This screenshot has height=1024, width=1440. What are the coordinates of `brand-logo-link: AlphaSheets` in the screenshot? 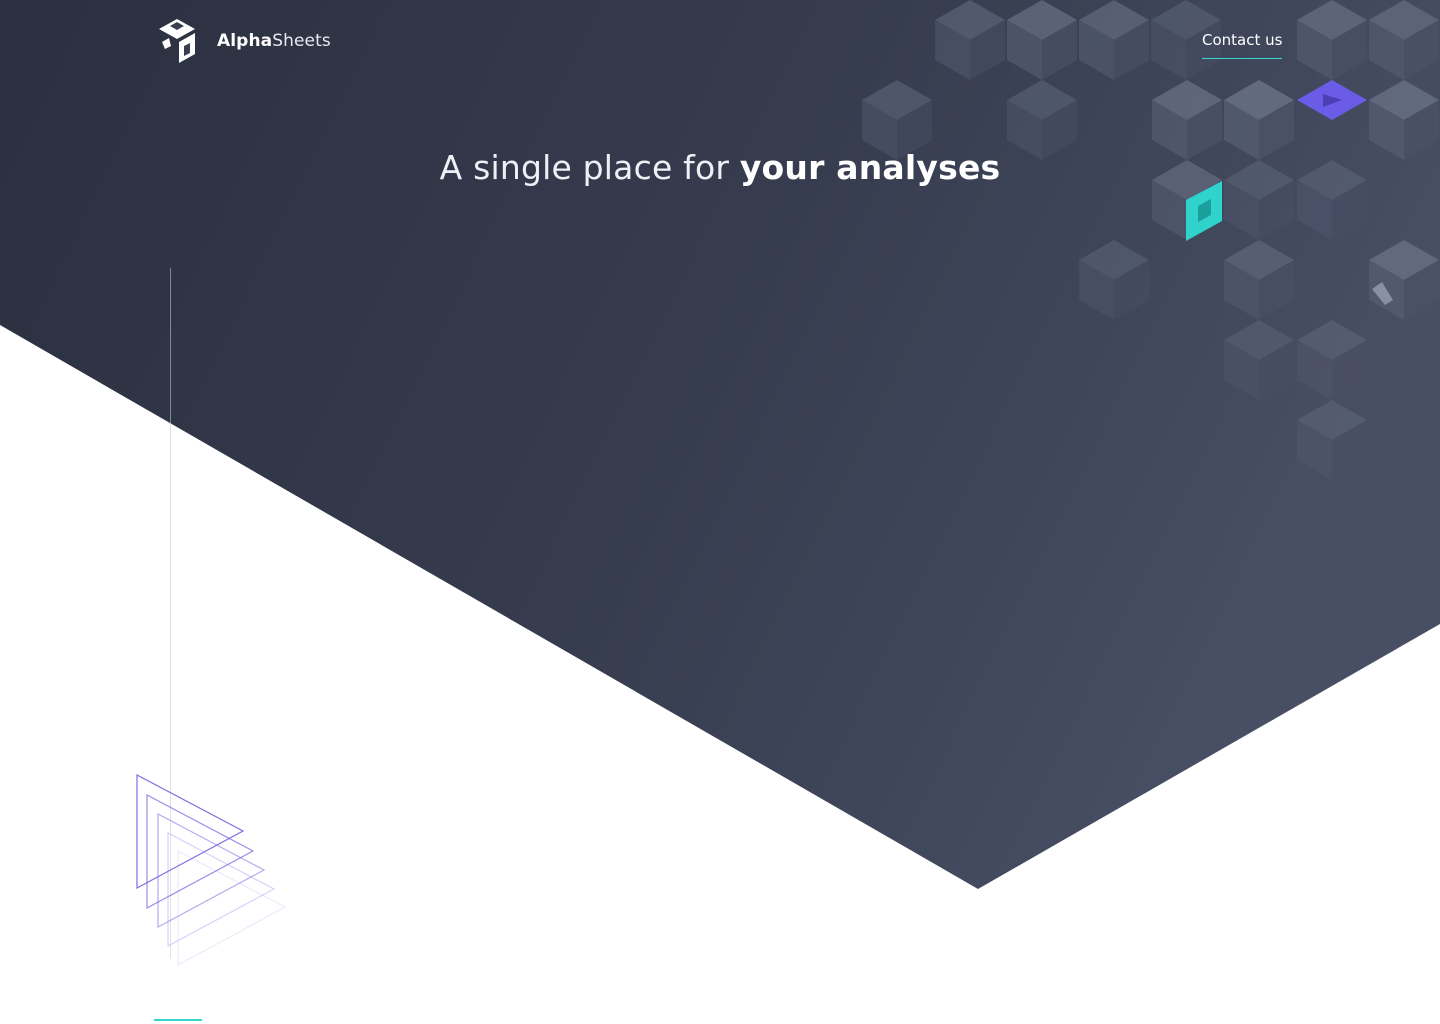 It's located at (244, 41).